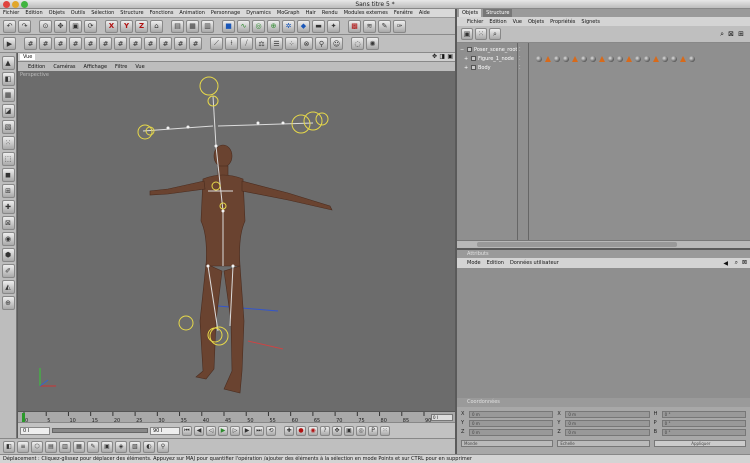  I want to click on next-frame-icon: ▷, so click(235, 430).